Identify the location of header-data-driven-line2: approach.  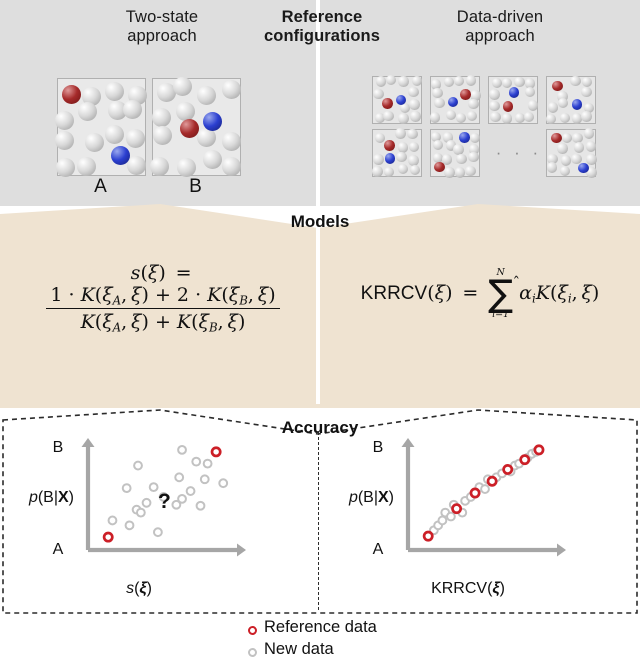
(500, 36).